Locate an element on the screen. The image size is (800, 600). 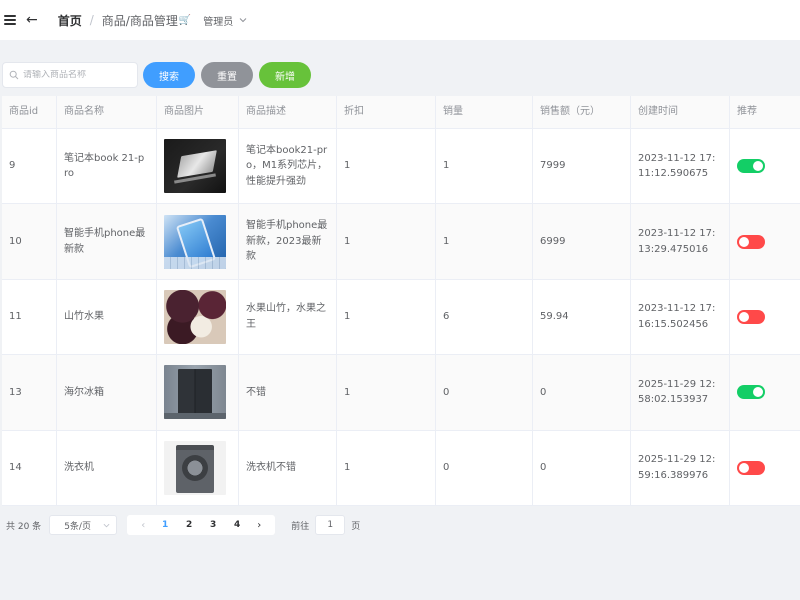
cart-emoji-icon: 🛒 is located at coordinates (185, 20).